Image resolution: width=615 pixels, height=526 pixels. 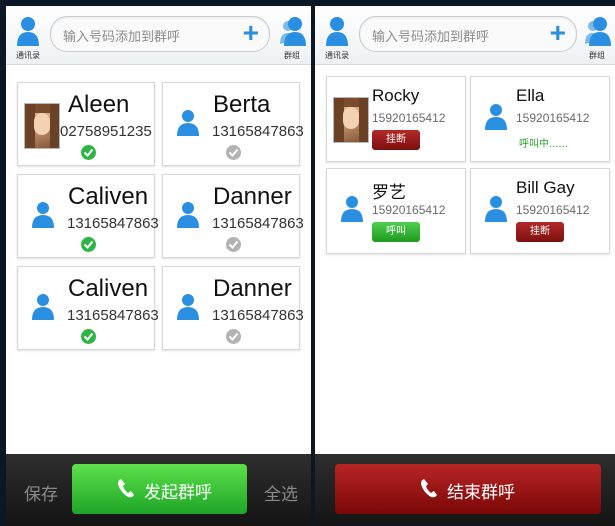 I want to click on bottom-bar: 结束群呼, so click(x=465, y=490).